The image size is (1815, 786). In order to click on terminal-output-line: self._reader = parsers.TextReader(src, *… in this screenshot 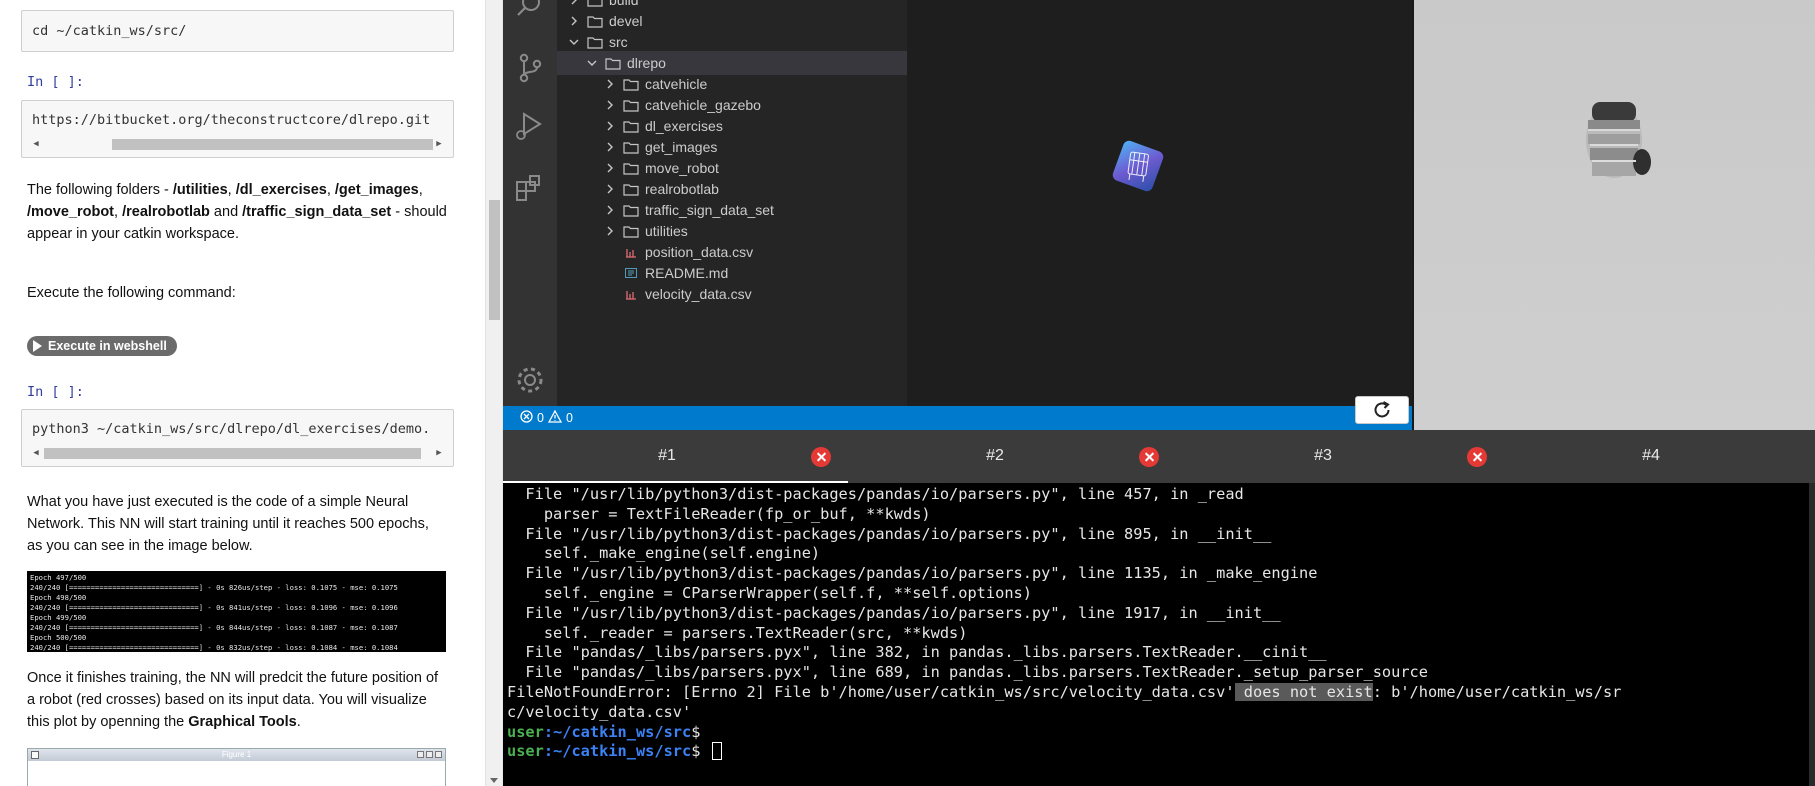, I will do `click(737, 632)`.